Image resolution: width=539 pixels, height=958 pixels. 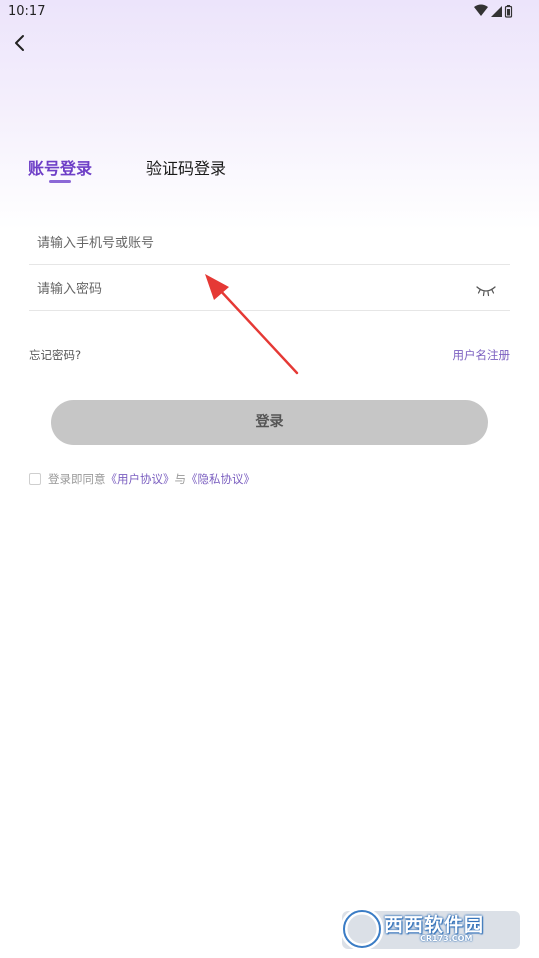 I want to click on register-link: 用户名注册, so click(x=482, y=355).